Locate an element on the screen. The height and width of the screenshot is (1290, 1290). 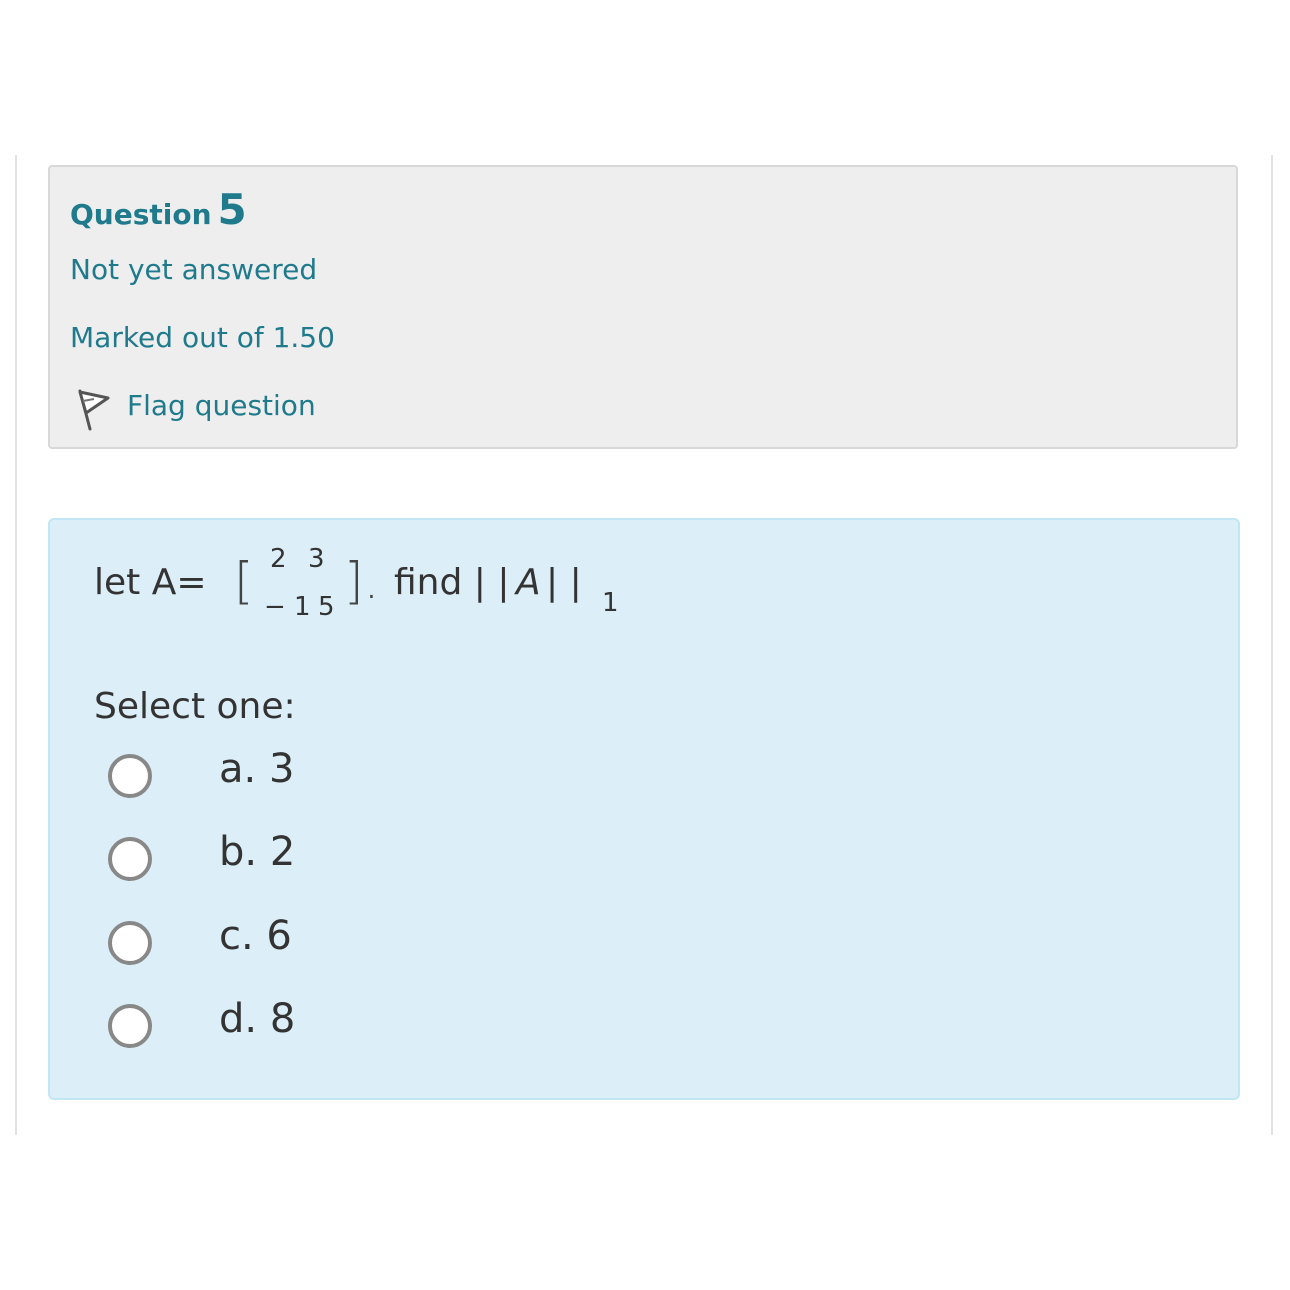
question-text: let A= [ 2 3 − 1 5 ]. find | | A | | 1 is located at coordinates (444, 590).